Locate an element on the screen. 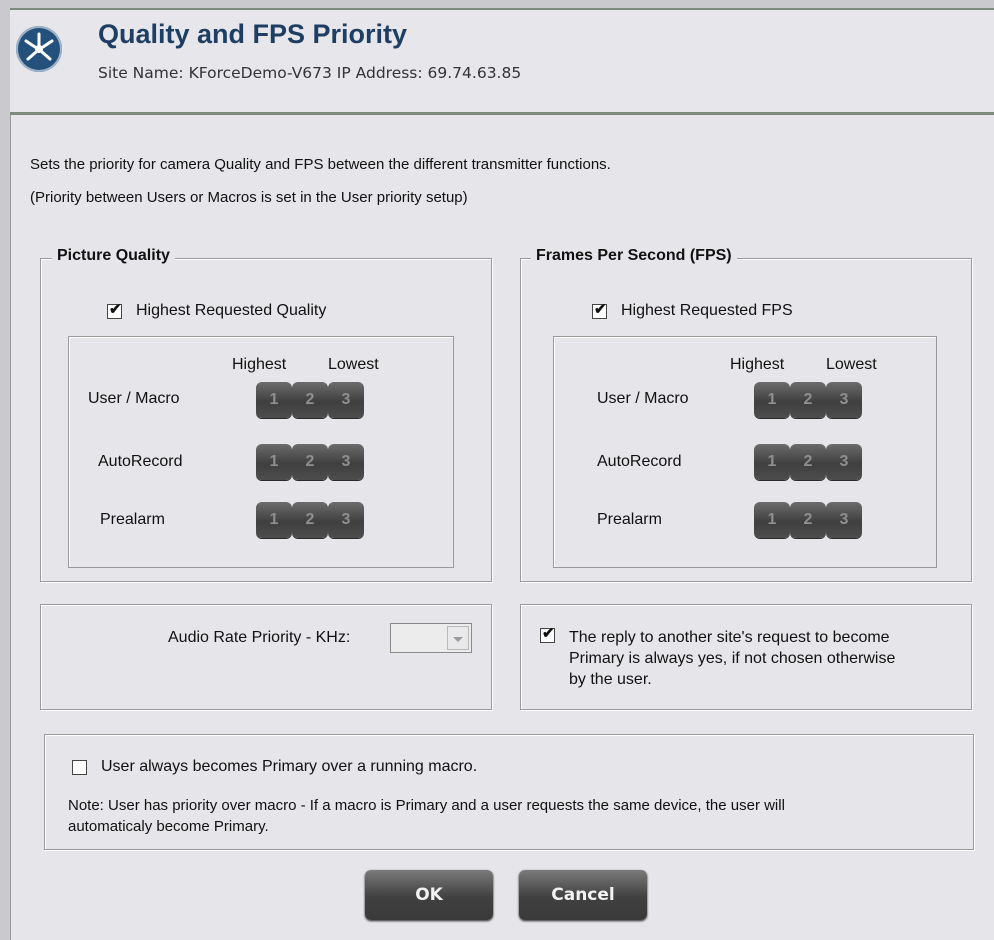 The image size is (994, 940). highest-quality-label: Highest Requested Quality is located at coordinates (231, 310).